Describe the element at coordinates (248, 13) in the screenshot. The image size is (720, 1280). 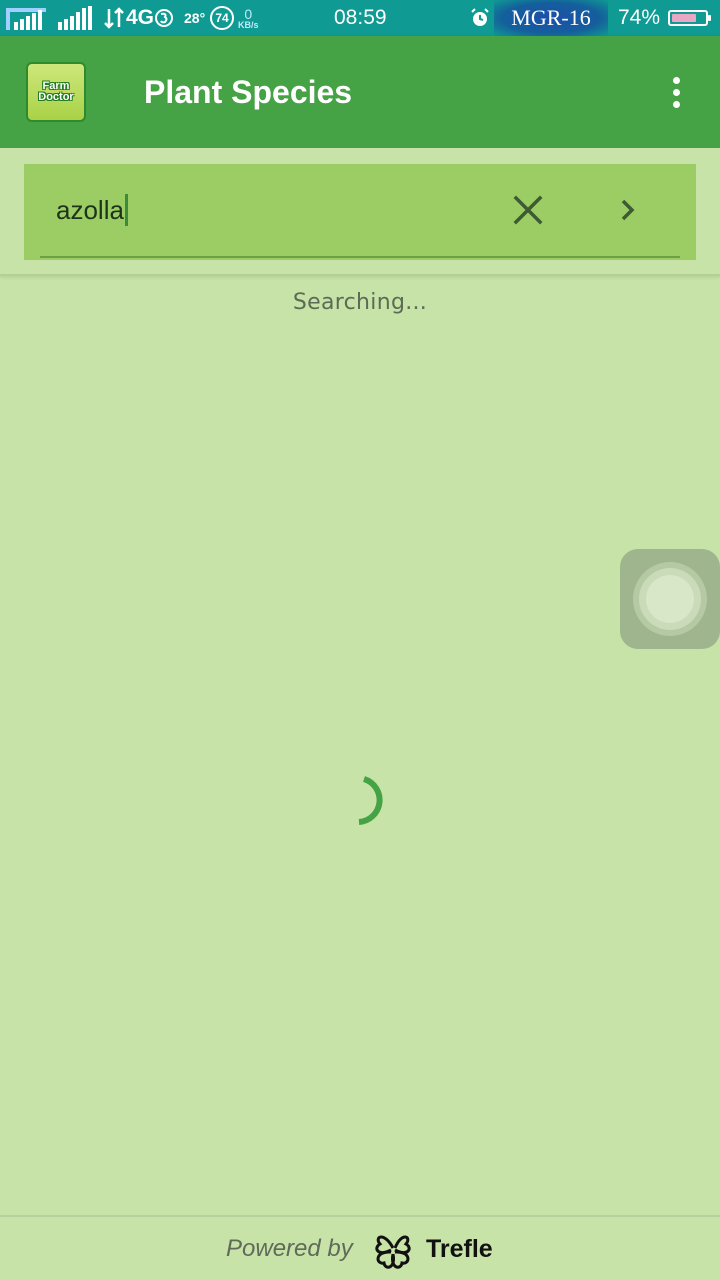
I see `speed-value: 0` at that location.